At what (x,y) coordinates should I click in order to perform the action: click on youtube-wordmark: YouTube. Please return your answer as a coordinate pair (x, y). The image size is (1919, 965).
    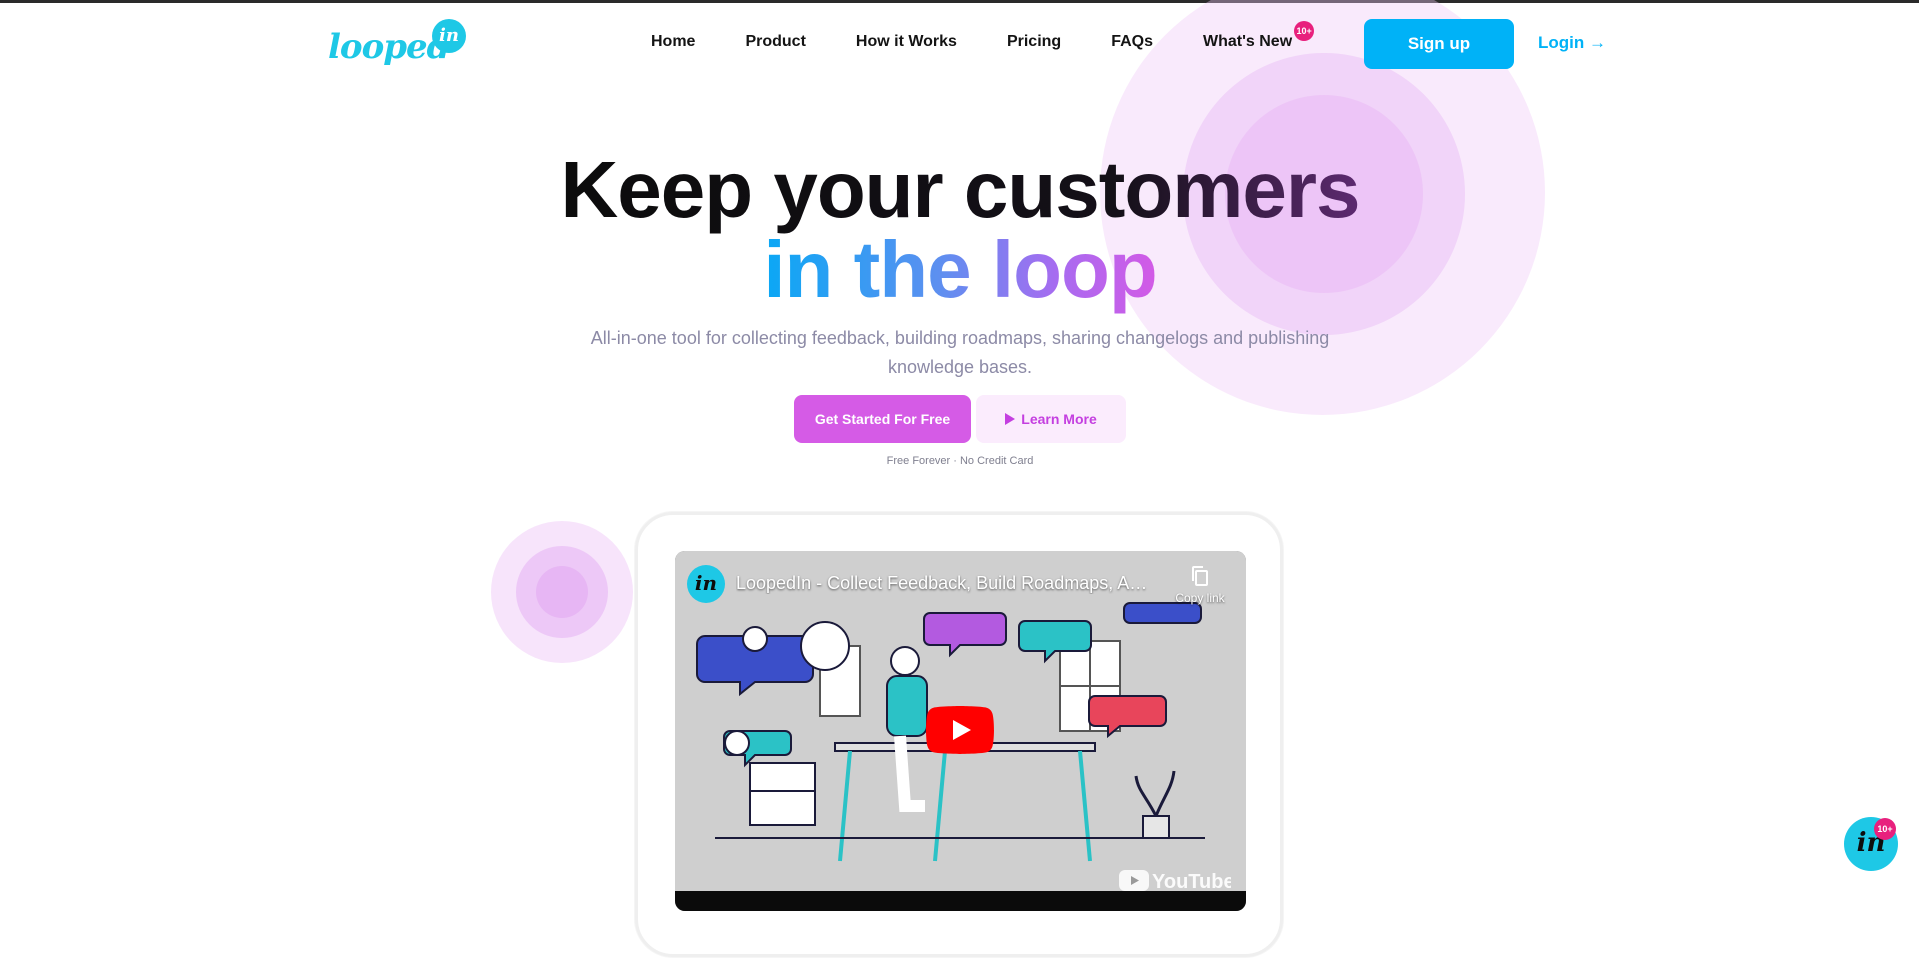
    Looking at the image, I should click on (1191, 882).